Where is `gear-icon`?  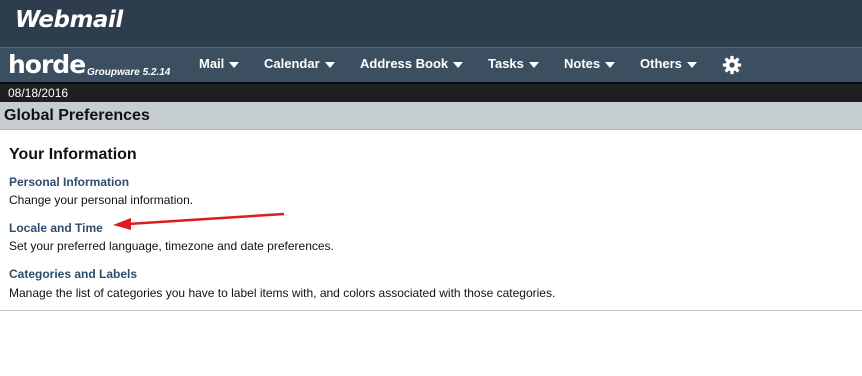 gear-icon is located at coordinates (732, 65).